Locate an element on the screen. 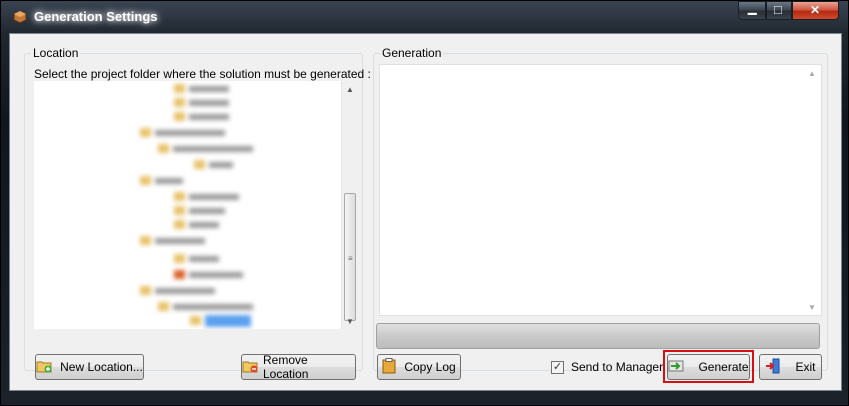 The image size is (849, 406). log-scrollbar: ▲ ▼ is located at coordinates (812, 190).